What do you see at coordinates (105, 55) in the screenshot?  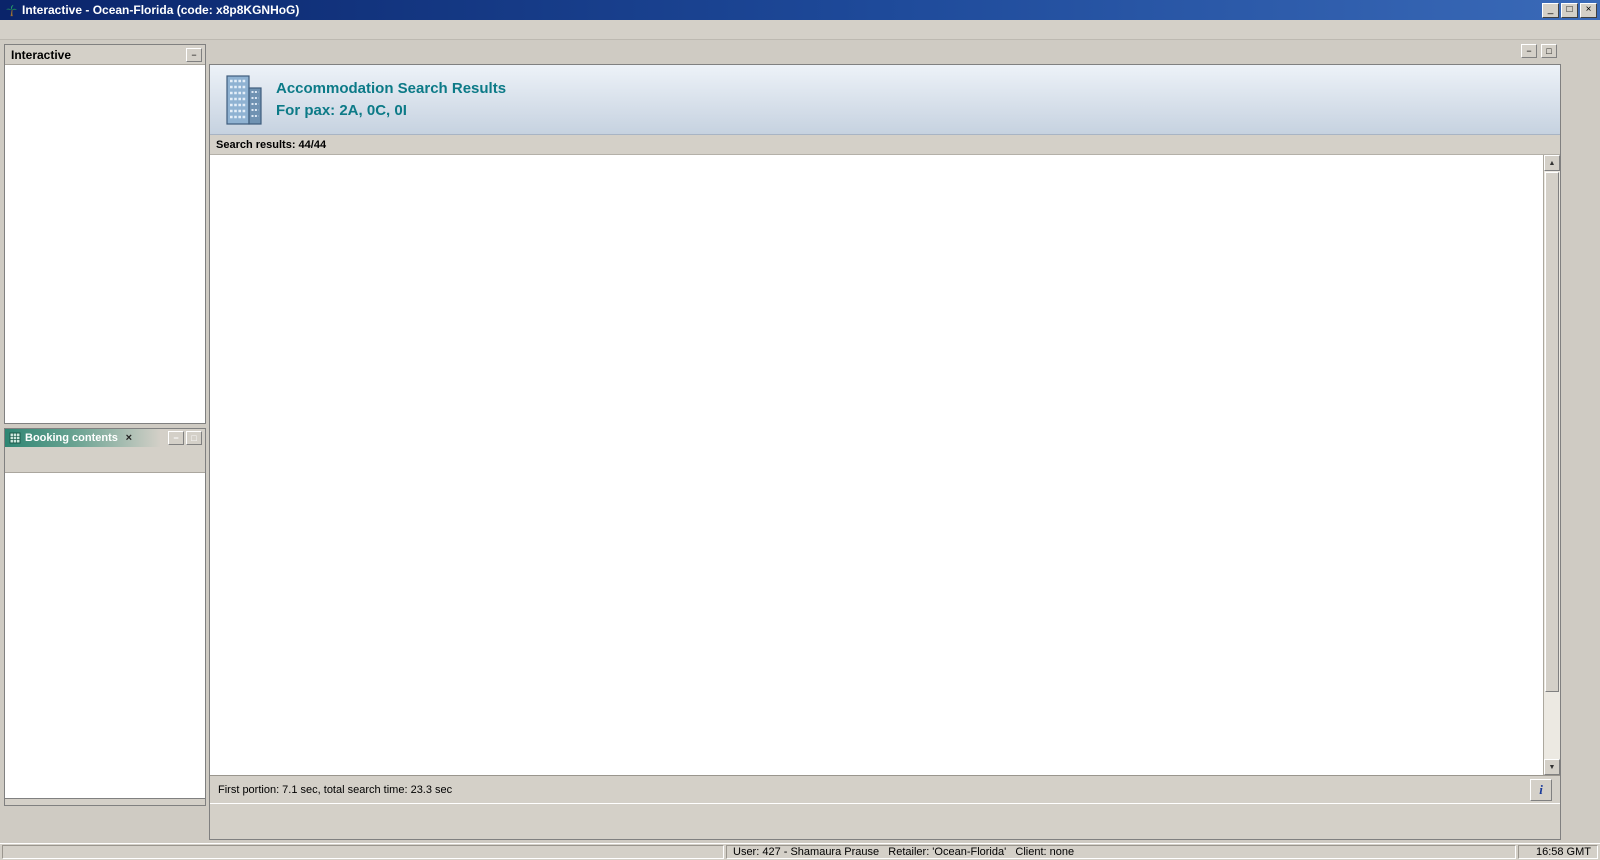 I see `navigation-panel-header: Interactive −` at bounding box center [105, 55].